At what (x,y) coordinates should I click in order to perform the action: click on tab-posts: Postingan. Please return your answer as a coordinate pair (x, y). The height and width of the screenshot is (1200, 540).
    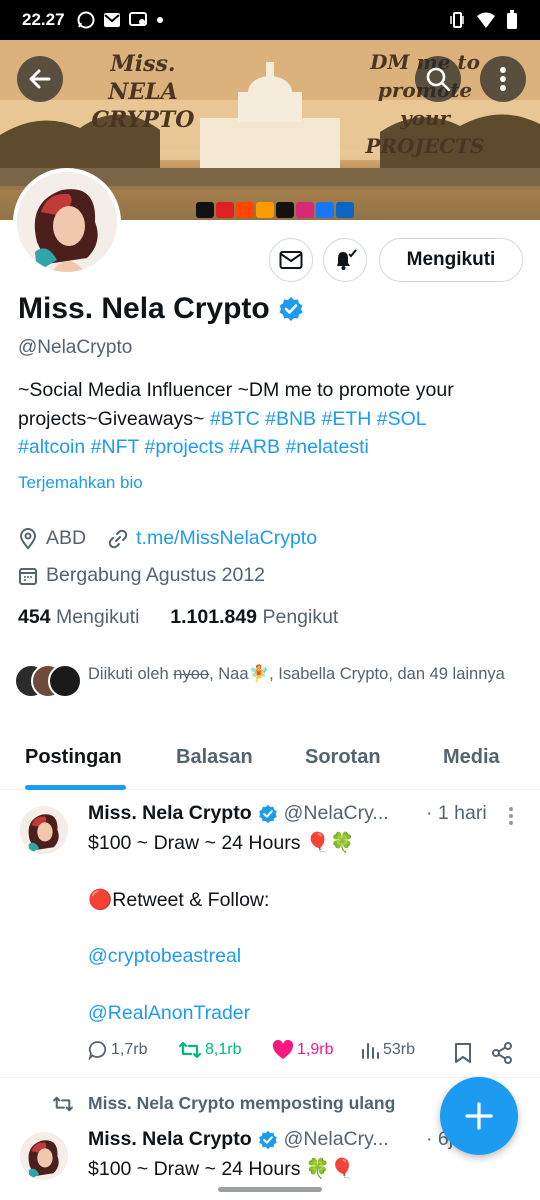
    Looking at the image, I should click on (73, 757).